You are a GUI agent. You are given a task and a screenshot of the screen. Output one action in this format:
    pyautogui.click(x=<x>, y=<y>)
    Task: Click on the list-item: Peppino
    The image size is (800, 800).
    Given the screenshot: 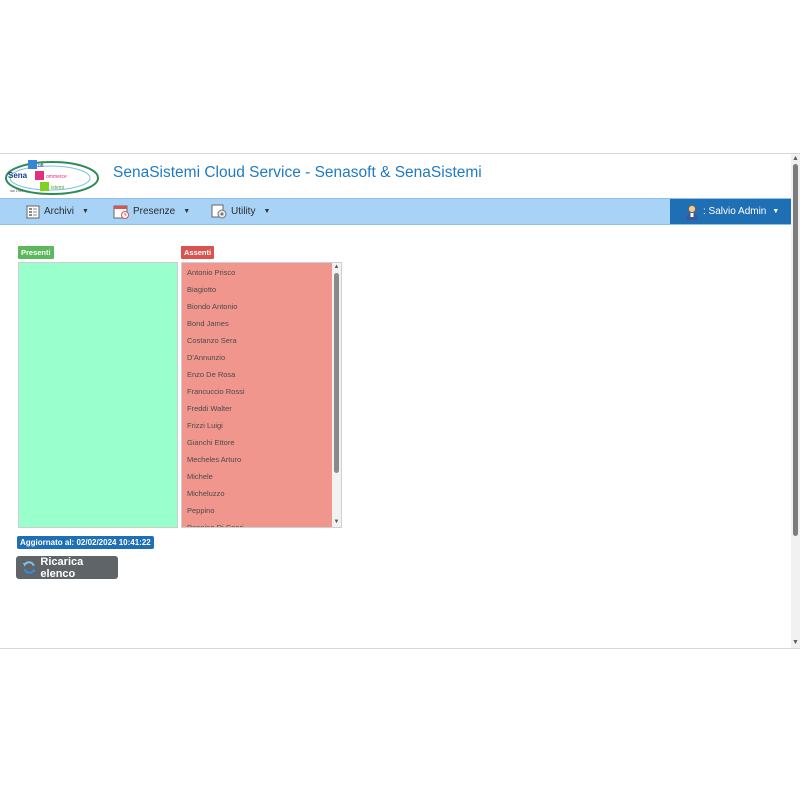 What is the action you would take?
    pyautogui.click(x=257, y=510)
    